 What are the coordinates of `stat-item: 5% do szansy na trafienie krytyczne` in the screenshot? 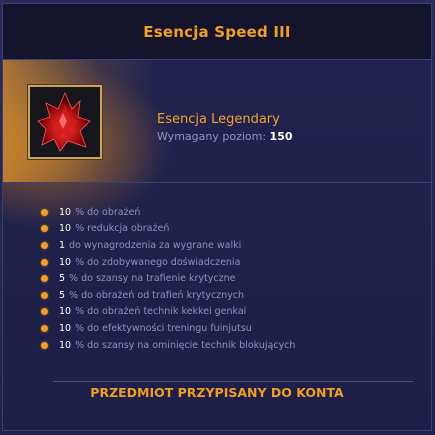 It's located at (168, 278).